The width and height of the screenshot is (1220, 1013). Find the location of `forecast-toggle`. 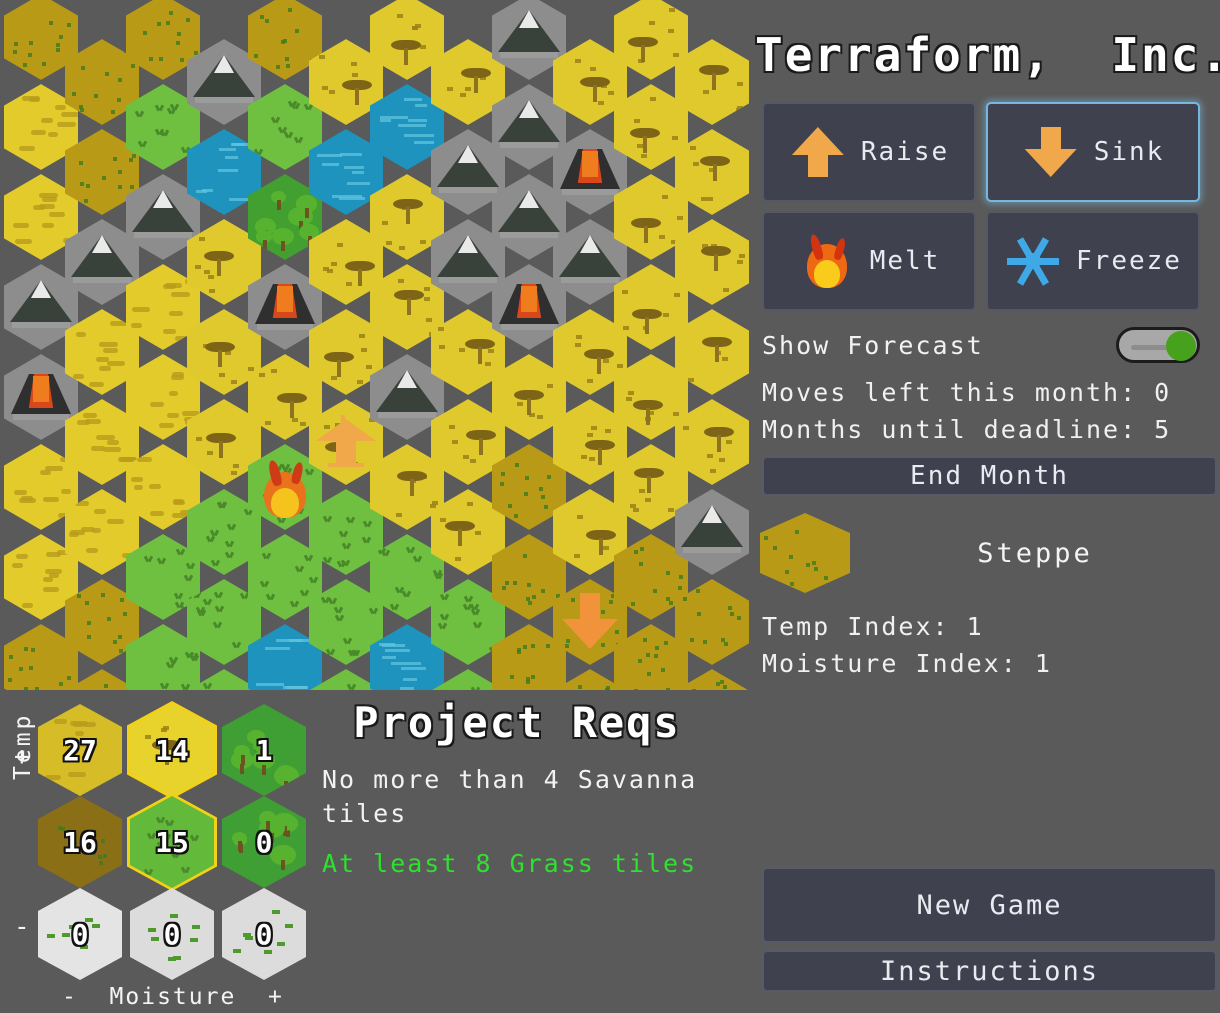

forecast-toggle is located at coordinates (1158, 345).